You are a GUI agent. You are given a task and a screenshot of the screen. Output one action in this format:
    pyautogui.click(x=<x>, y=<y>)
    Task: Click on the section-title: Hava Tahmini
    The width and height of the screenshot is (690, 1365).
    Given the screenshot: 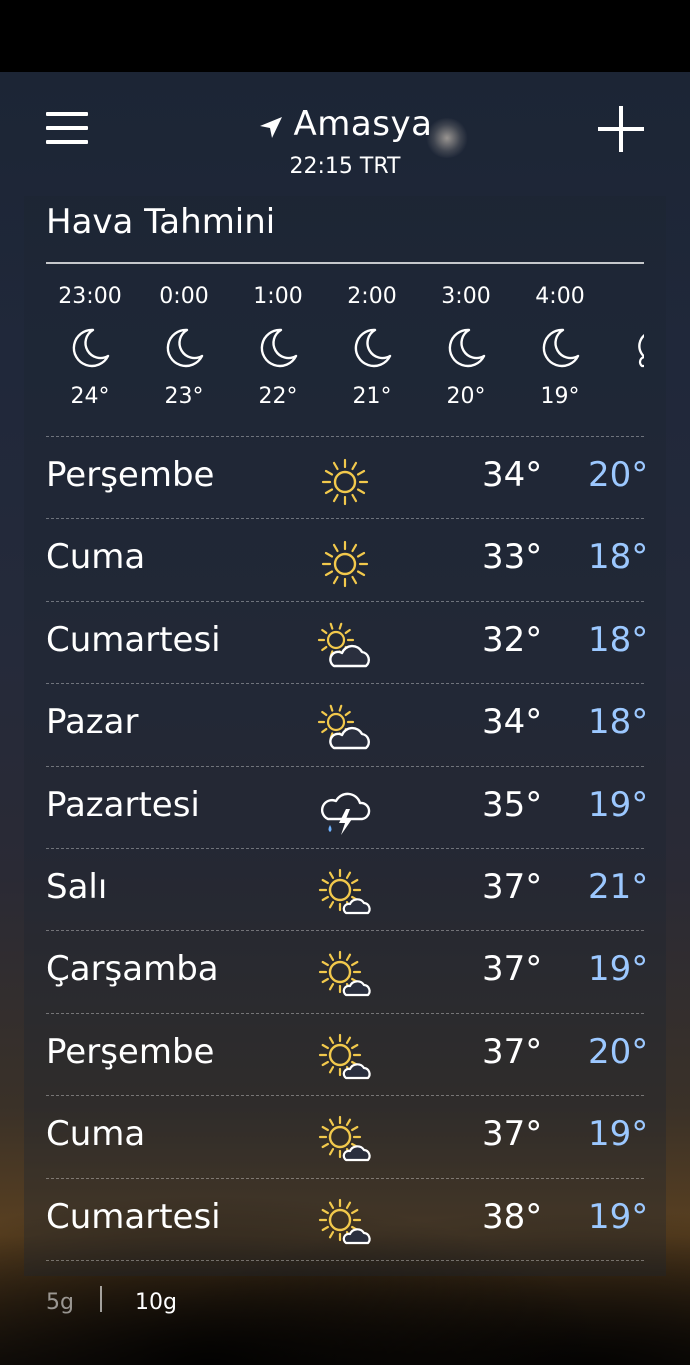 What is the action you would take?
    pyautogui.click(x=161, y=222)
    